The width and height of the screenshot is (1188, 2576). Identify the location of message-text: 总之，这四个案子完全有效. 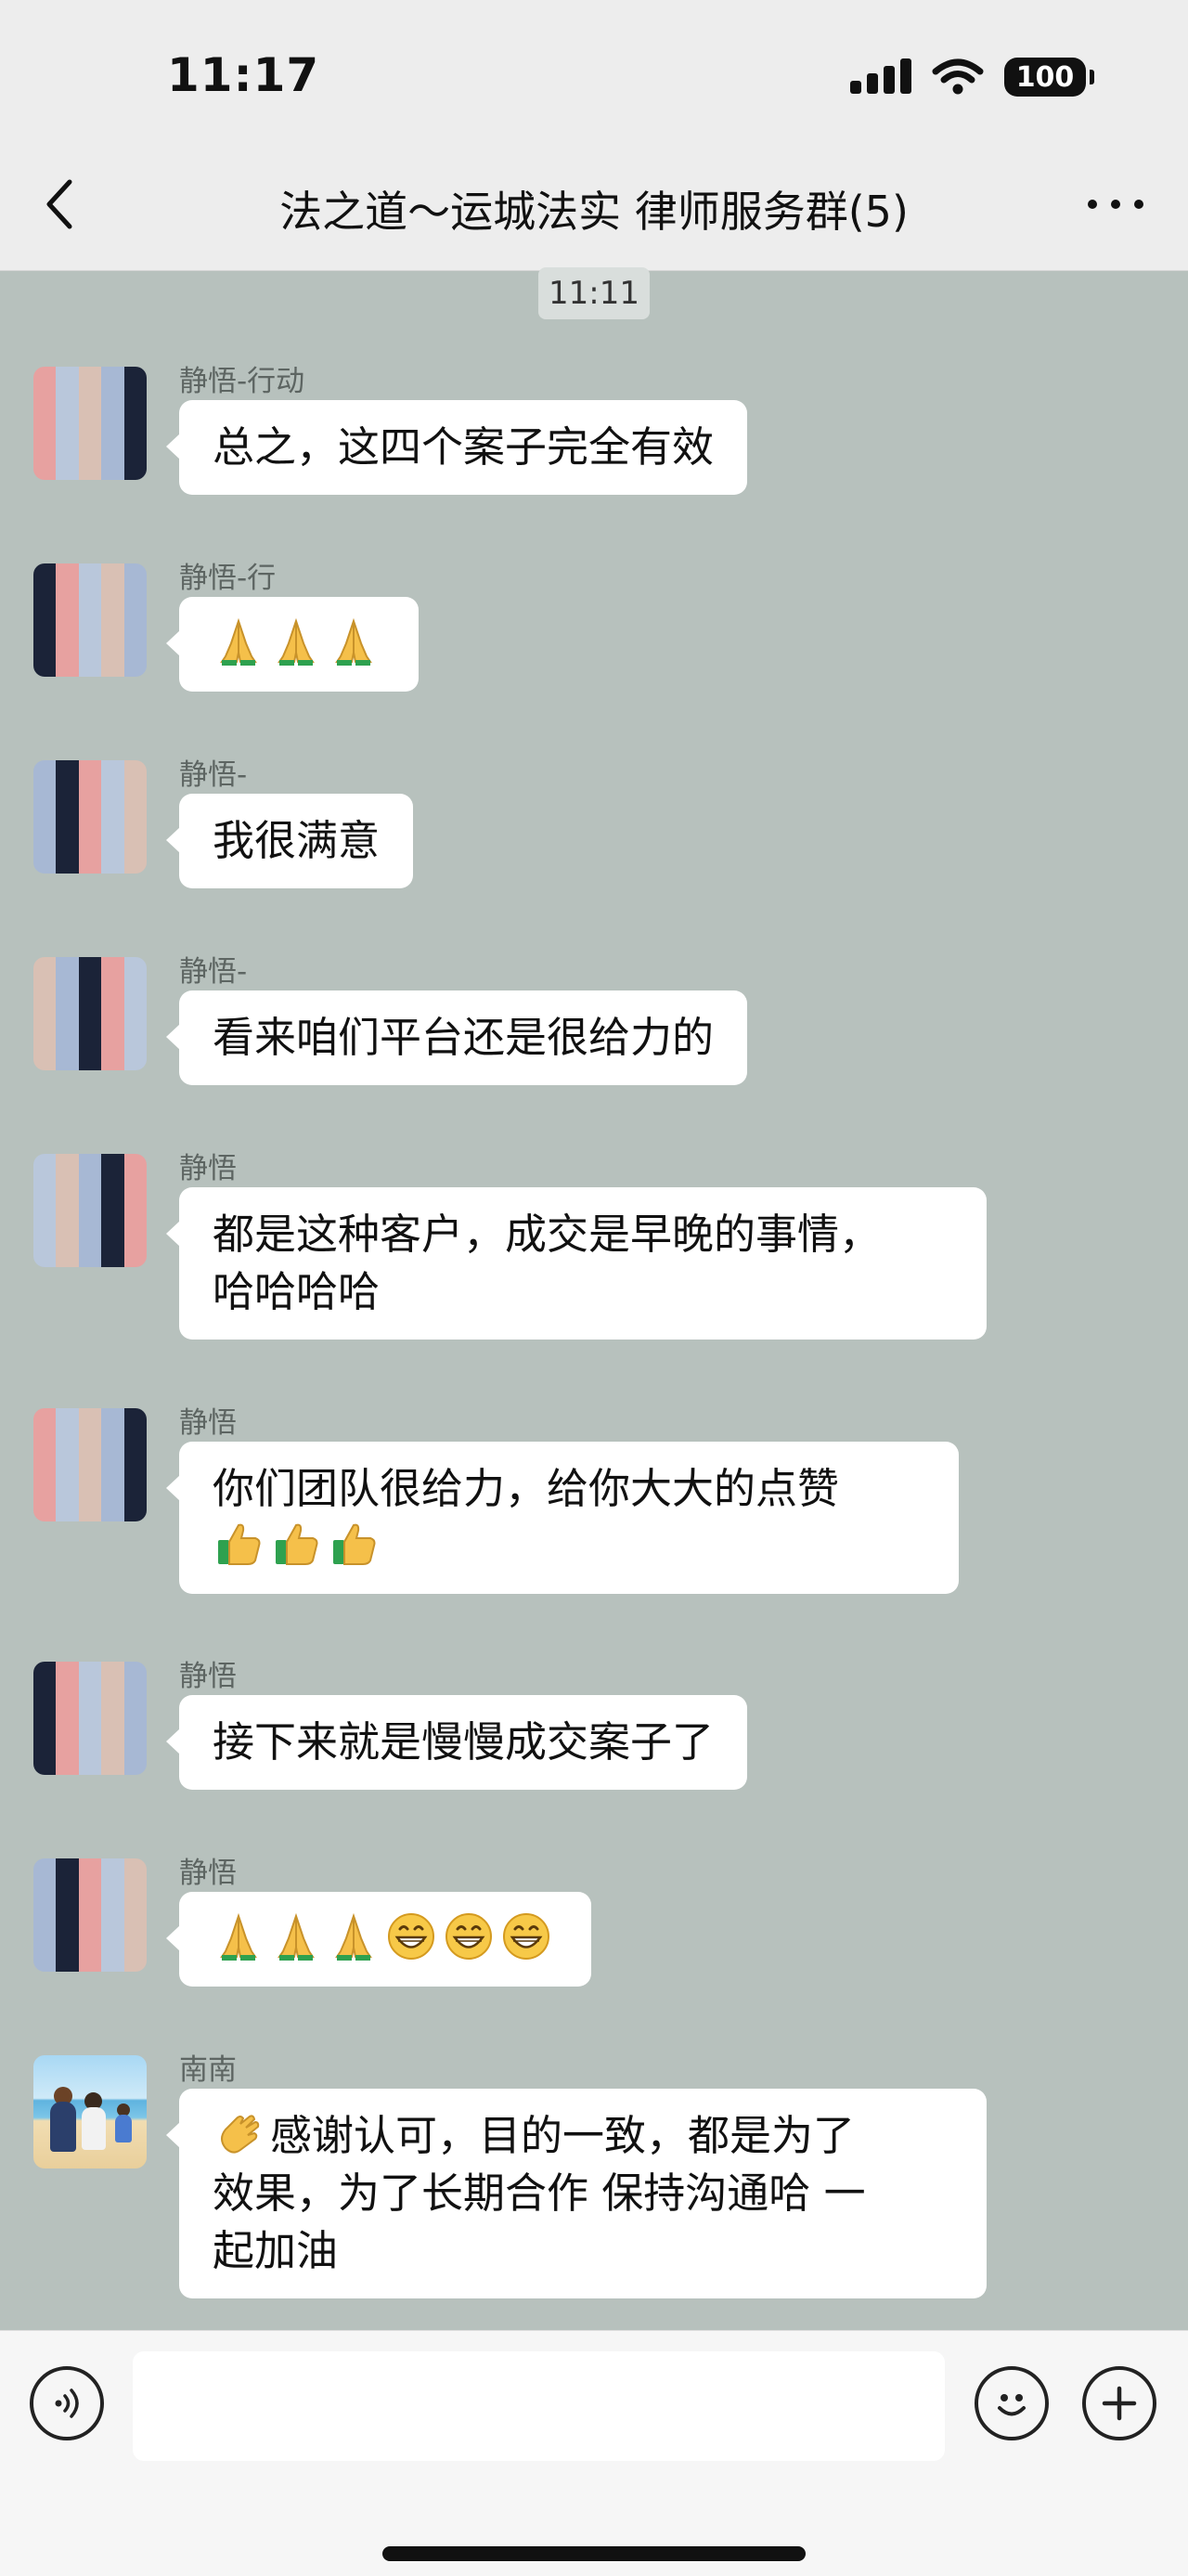
(464, 447).